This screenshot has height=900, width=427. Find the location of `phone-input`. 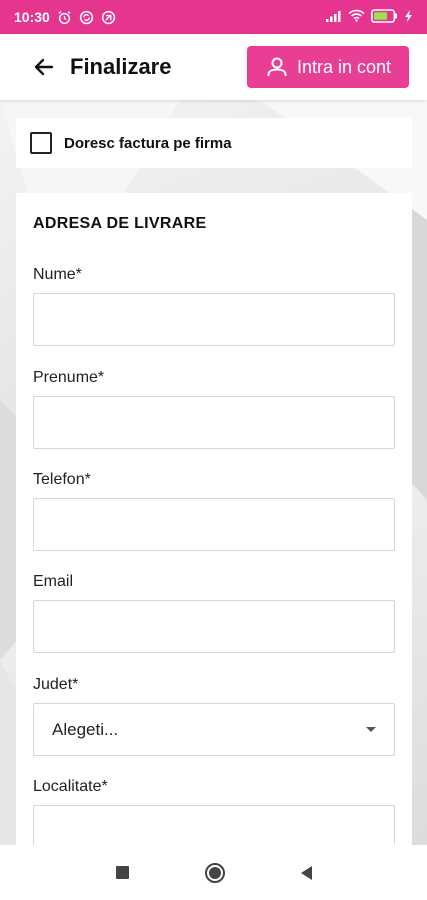

phone-input is located at coordinates (214, 524).